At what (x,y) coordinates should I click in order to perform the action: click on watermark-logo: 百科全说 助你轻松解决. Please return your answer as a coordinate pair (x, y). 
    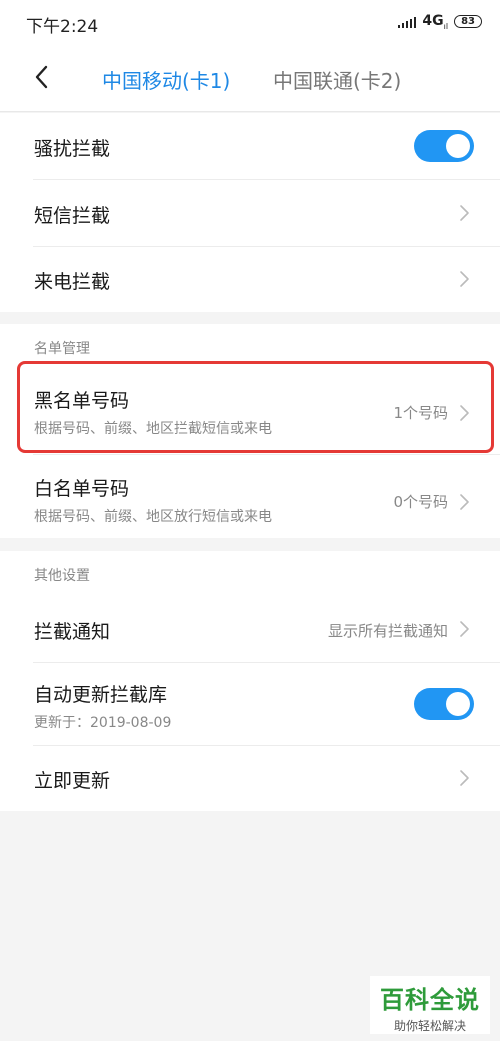
    Looking at the image, I should click on (430, 1005).